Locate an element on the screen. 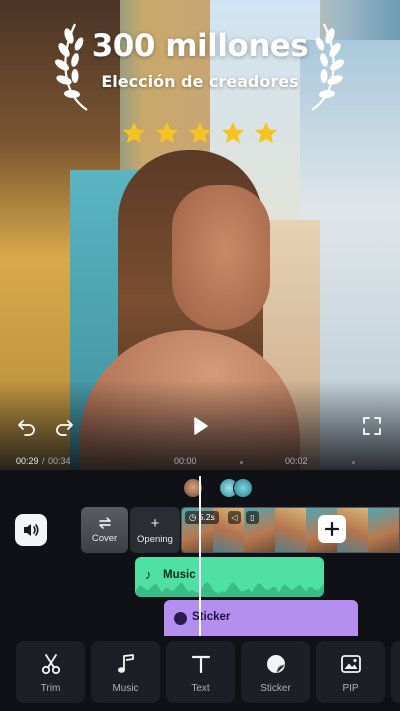  timeline-mark: 00:02 is located at coordinates (296, 461).